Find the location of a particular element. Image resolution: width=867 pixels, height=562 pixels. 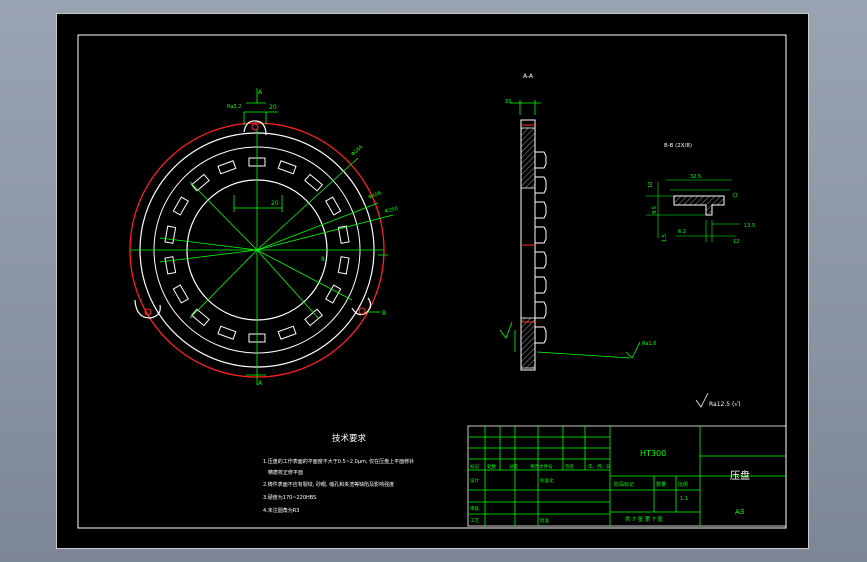

standard-label: 标准化 is located at coordinates (547, 480).